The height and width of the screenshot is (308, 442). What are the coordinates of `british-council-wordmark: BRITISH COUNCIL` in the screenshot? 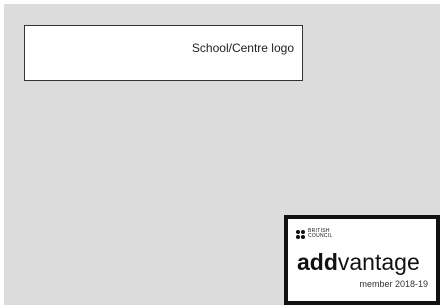 It's located at (320, 234).